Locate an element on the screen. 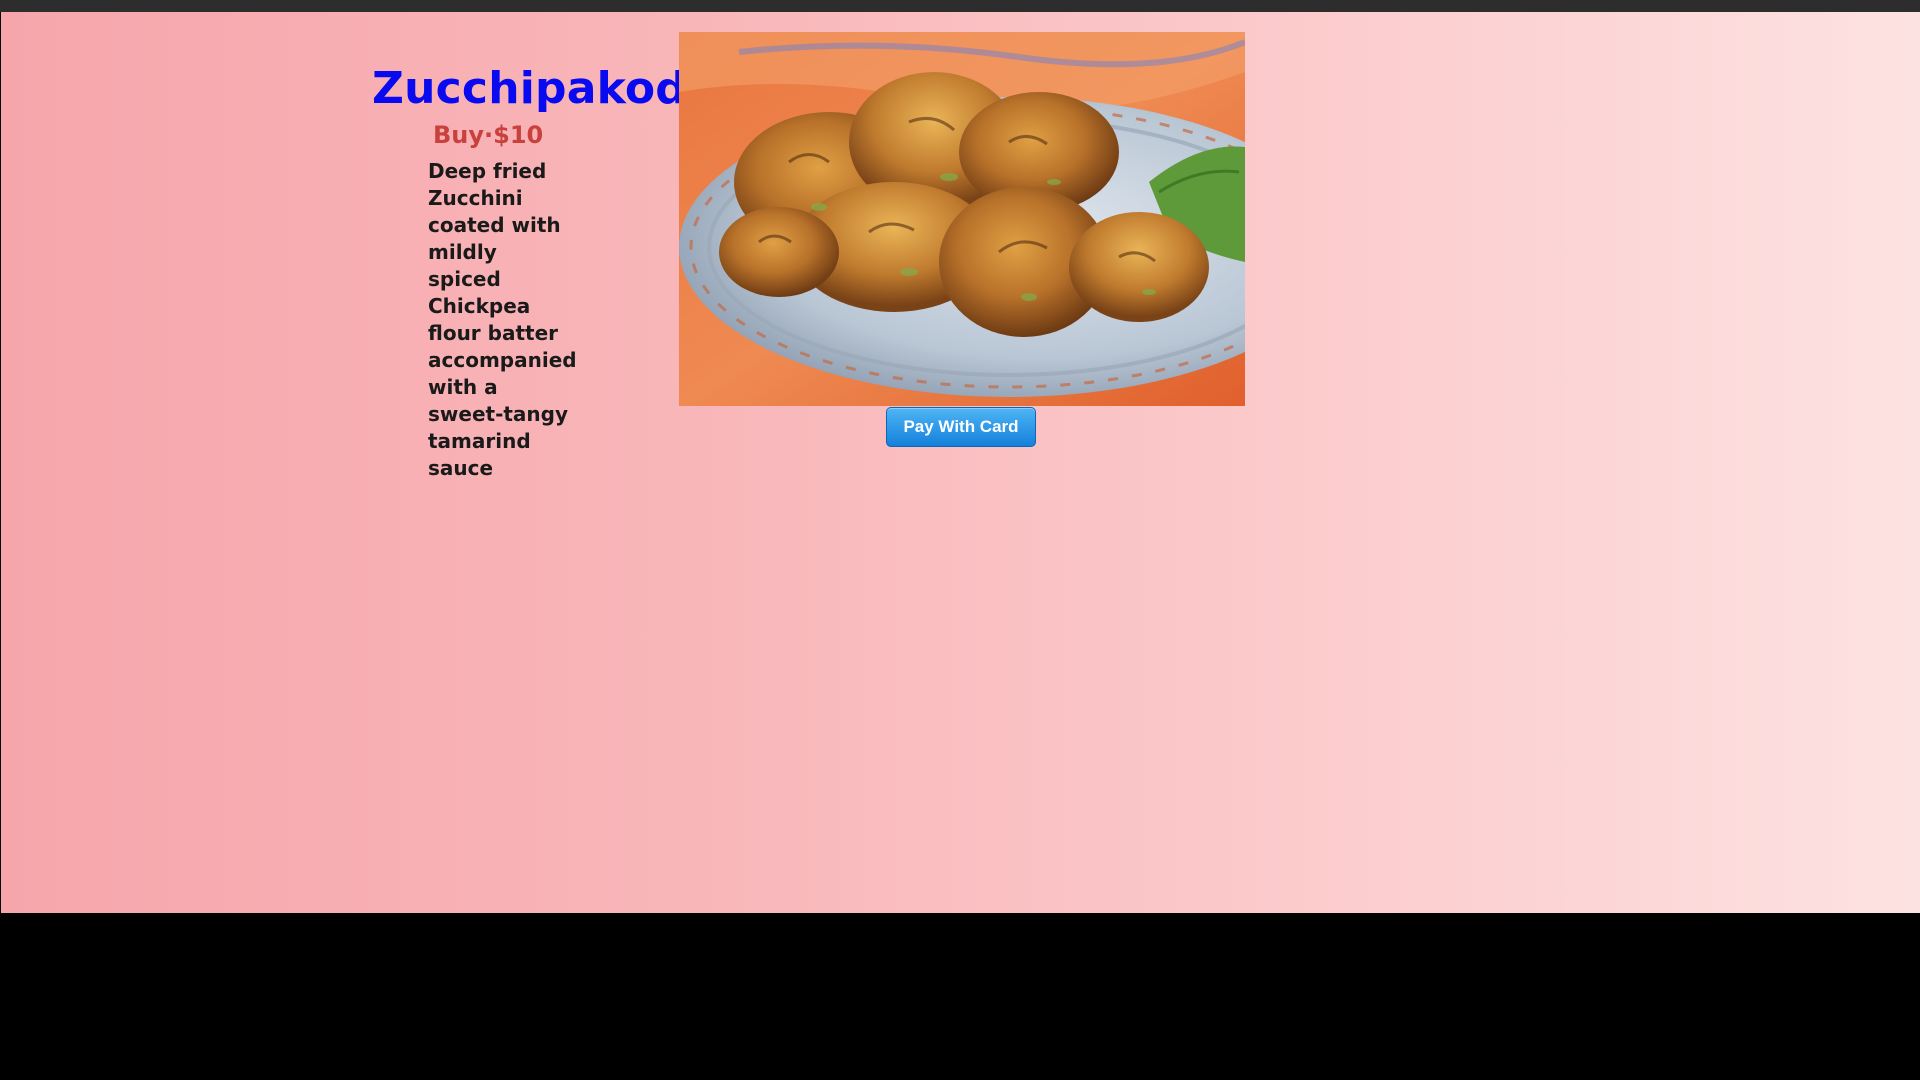 This screenshot has width=1920, height=1080. food-photo-icon is located at coordinates (962, 219).